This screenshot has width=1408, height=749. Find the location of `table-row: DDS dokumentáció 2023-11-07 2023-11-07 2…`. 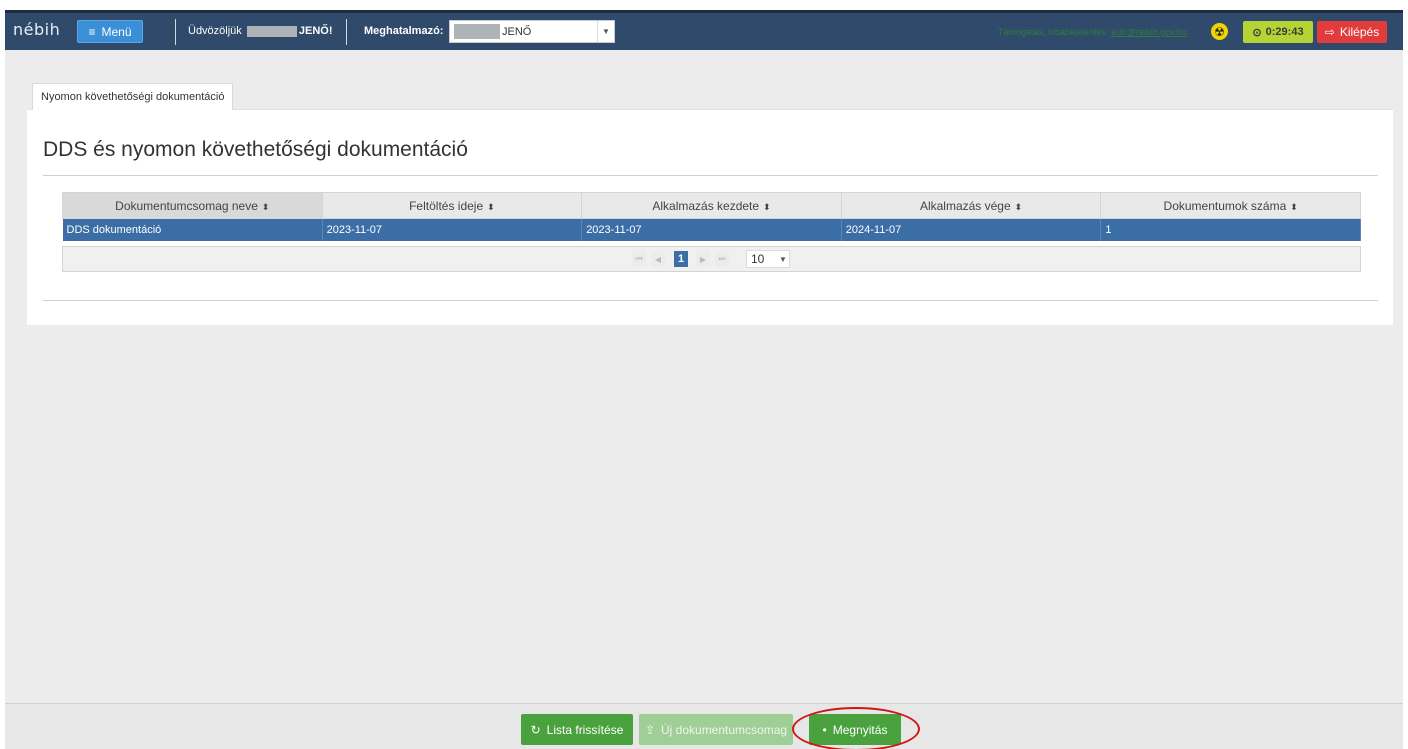

table-row: DDS dokumentáció 2023-11-07 2023-11-07 2… is located at coordinates (711, 229).